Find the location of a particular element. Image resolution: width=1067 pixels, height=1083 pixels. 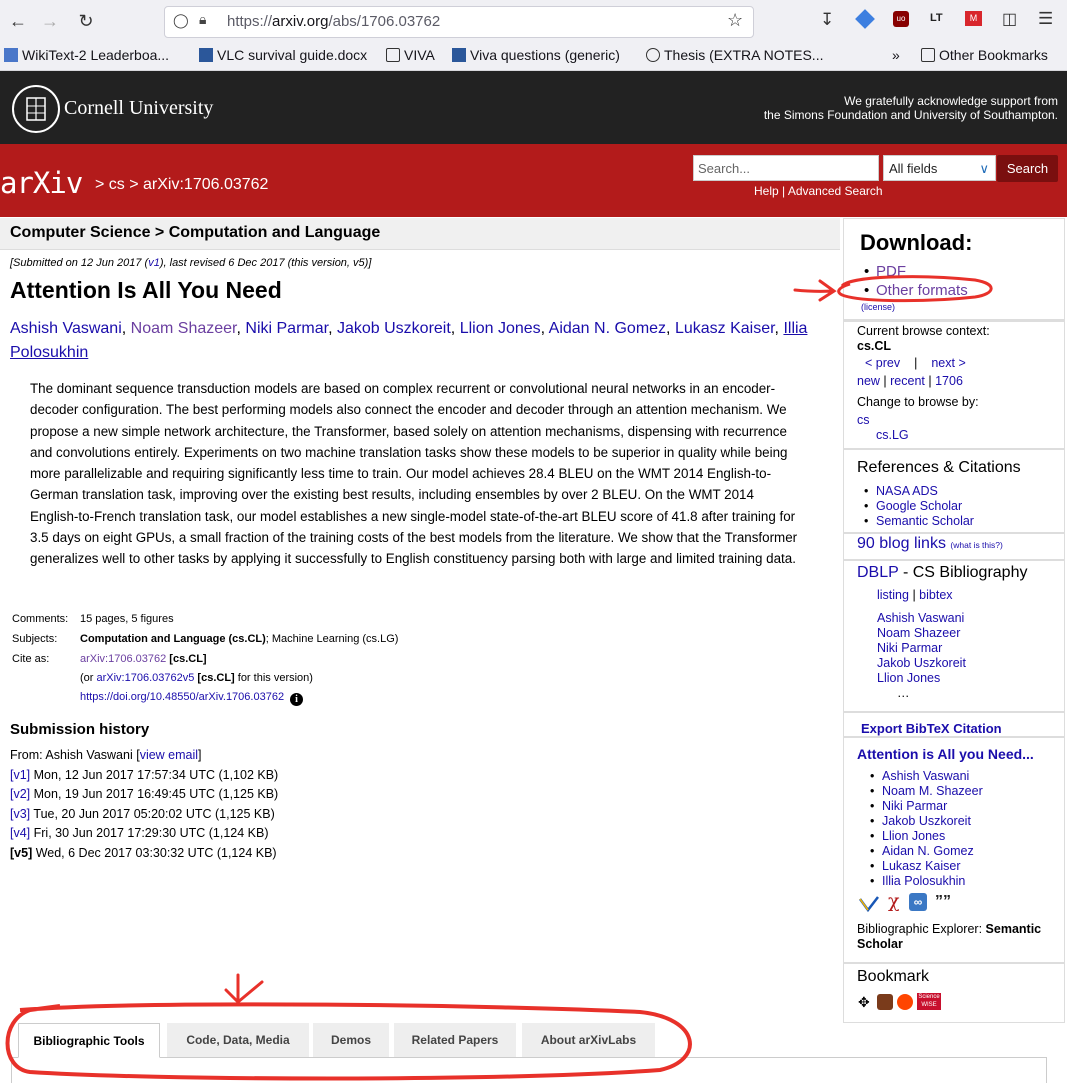

connected-papers-chi-icon: χ is located at coordinates (894, 901).